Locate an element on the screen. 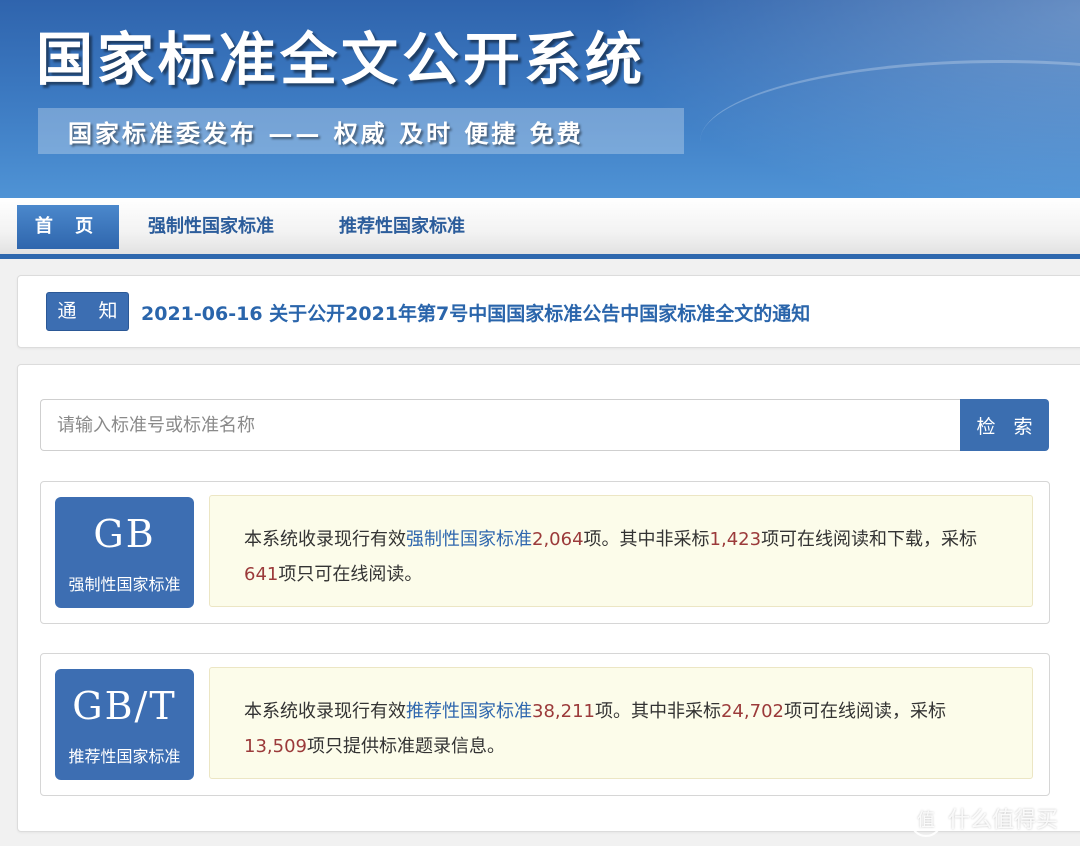 This screenshot has height=846, width=1080. adopted-count: 641 is located at coordinates (261, 574).